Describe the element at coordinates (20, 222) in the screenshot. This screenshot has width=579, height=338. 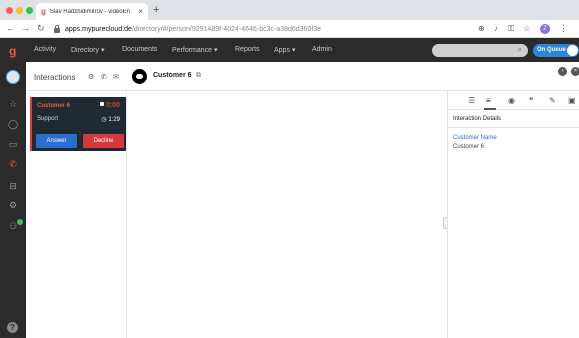
I see `status-indicator` at that location.